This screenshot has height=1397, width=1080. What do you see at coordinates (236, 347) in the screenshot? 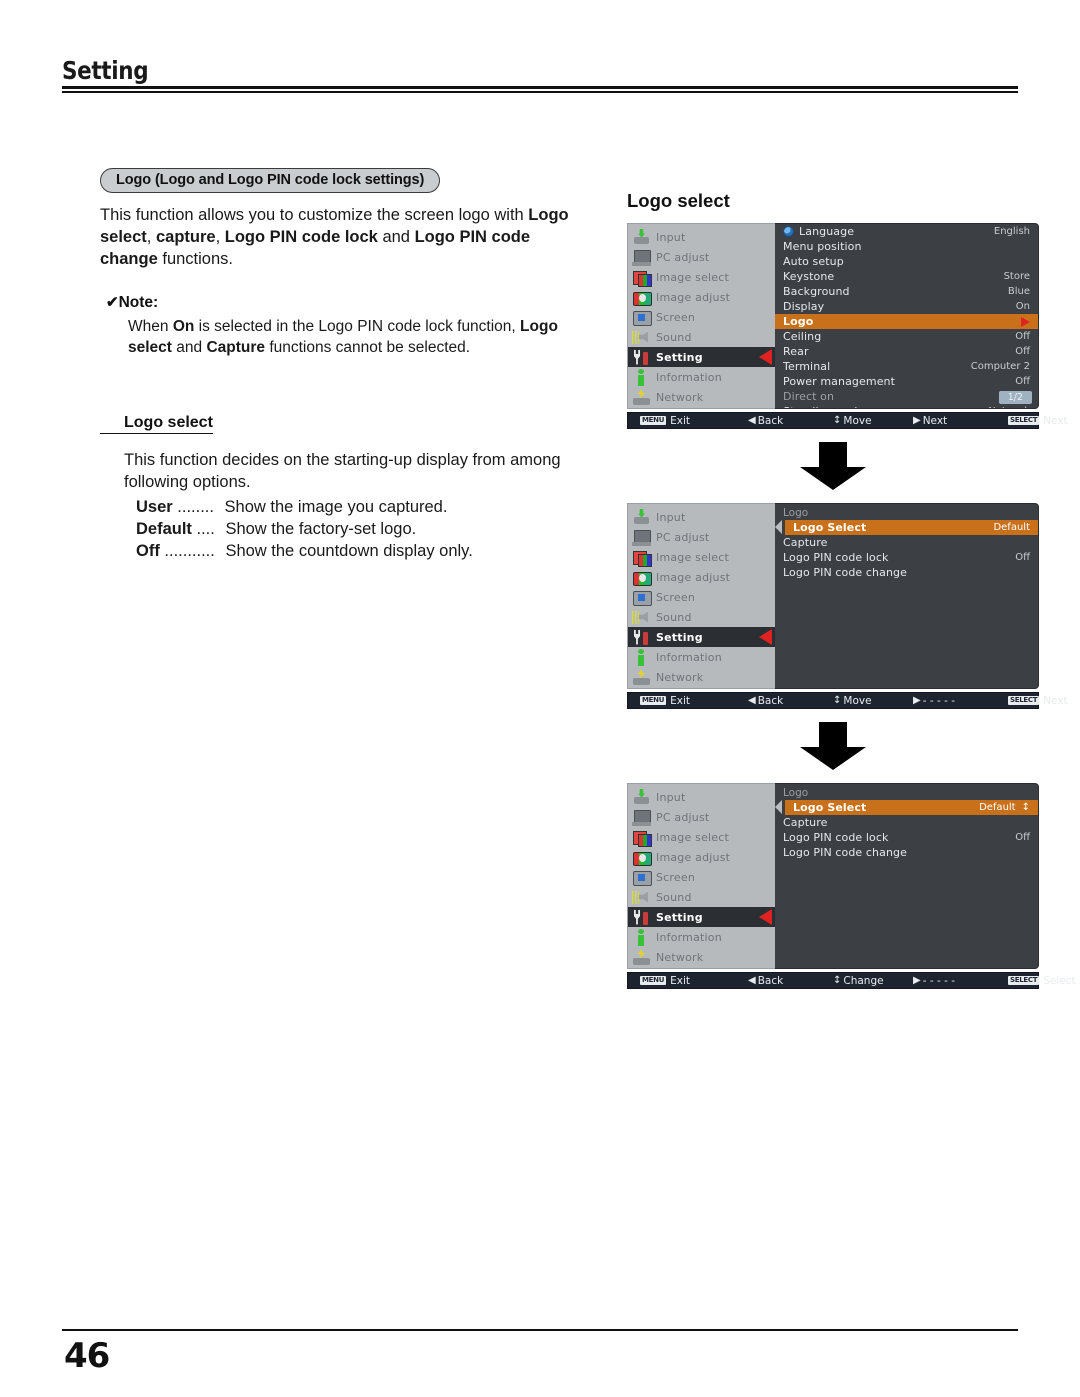
I see `note-bold-3: Capture` at bounding box center [236, 347].